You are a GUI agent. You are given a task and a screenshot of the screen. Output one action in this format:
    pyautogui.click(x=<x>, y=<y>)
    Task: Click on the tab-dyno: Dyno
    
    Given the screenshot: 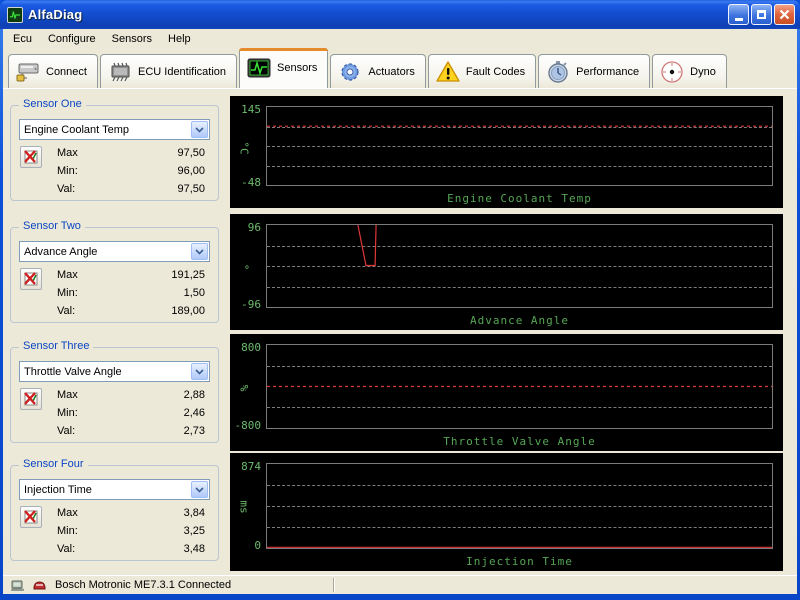 What is the action you would take?
    pyautogui.click(x=689, y=71)
    